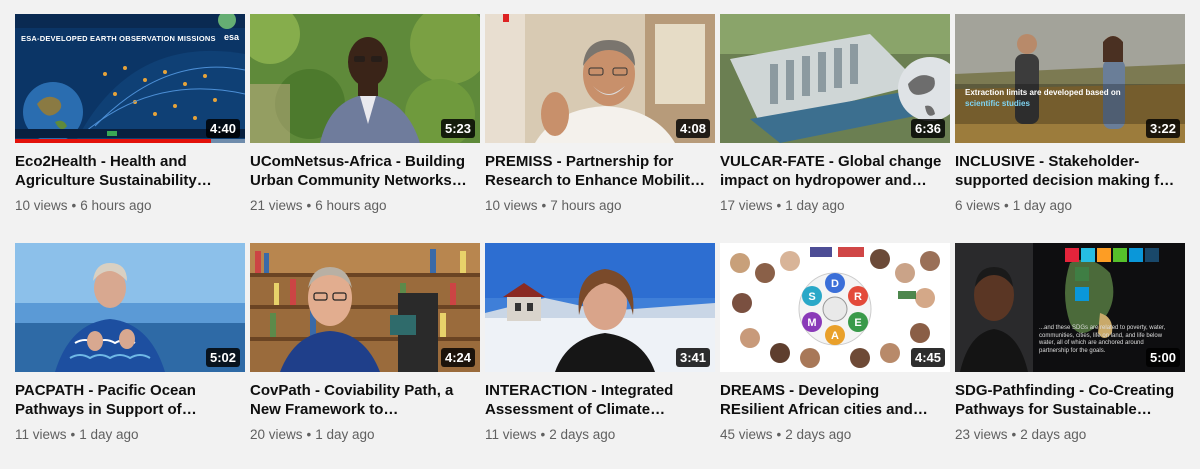 The width and height of the screenshot is (1200, 469). I want to click on overlay-highlight: scientific studies, so click(997, 103).